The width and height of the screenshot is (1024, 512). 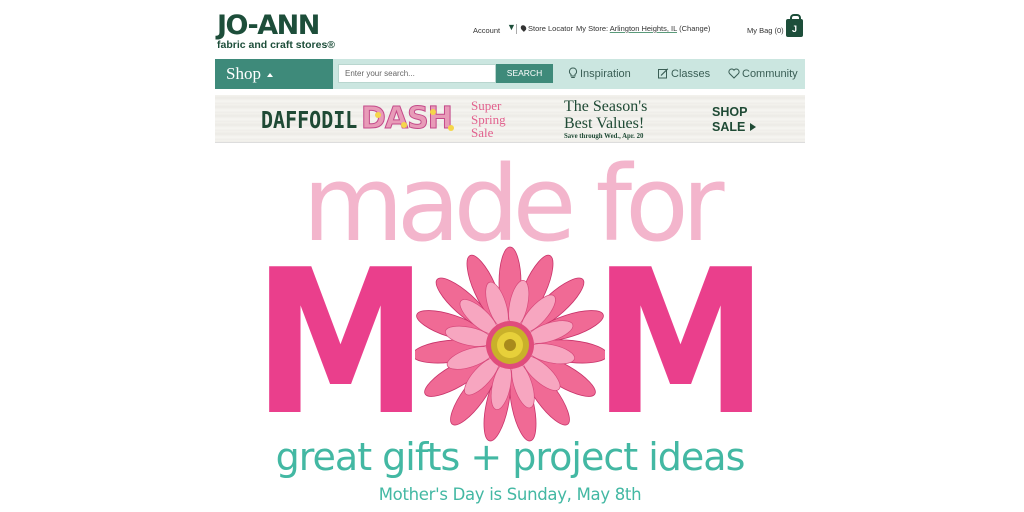 I want to click on store-locator-link: Store Locator, so click(x=546, y=28).